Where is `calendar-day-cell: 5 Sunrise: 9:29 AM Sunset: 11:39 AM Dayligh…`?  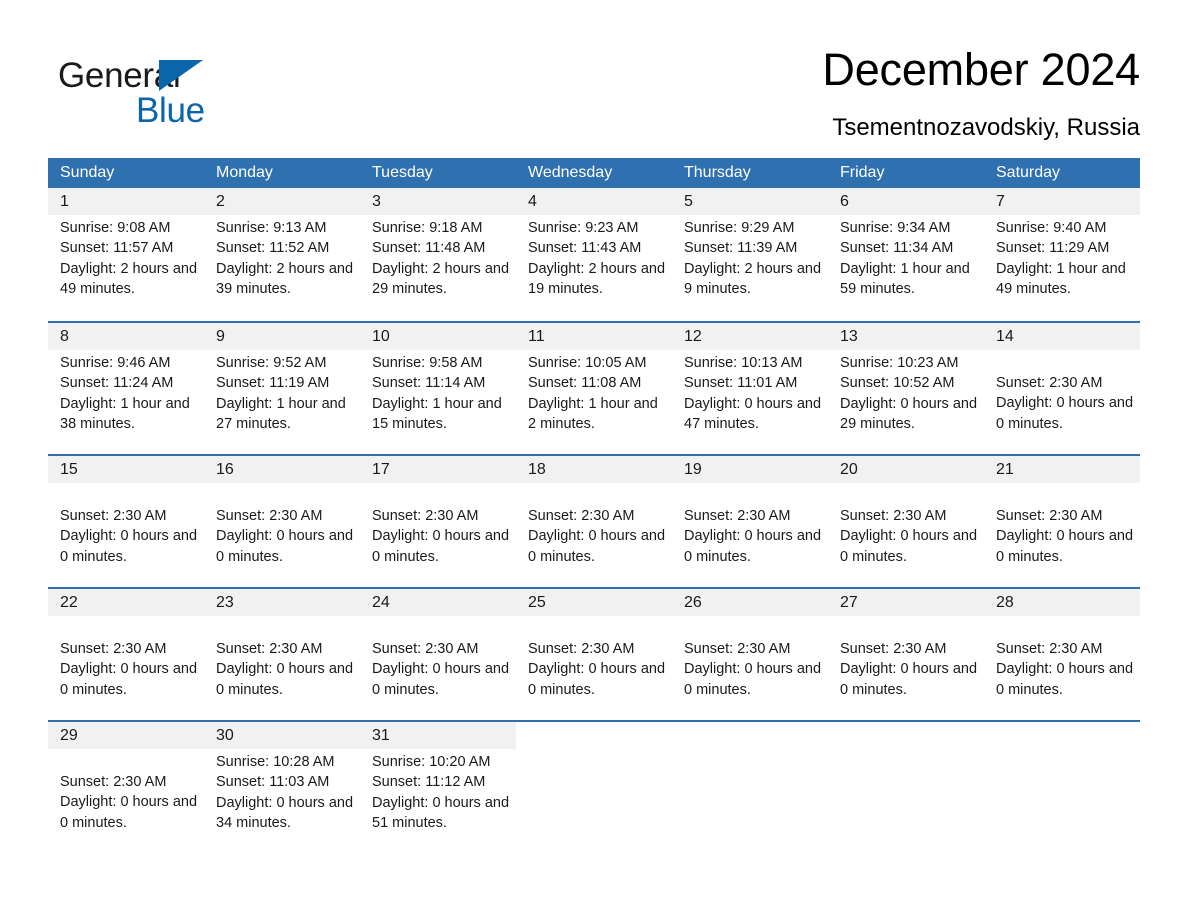
calendar-day-cell: 5 Sunrise: 9:29 AM Sunset: 11:39 AM Dayligh… is located at coordinates (750, 254).